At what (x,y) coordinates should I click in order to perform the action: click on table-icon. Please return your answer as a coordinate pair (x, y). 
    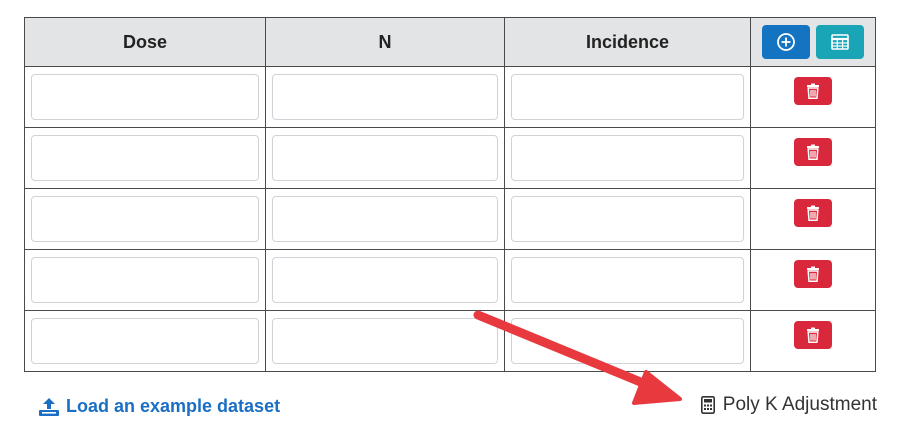
    Looking at the image, I should click on (840, 42).